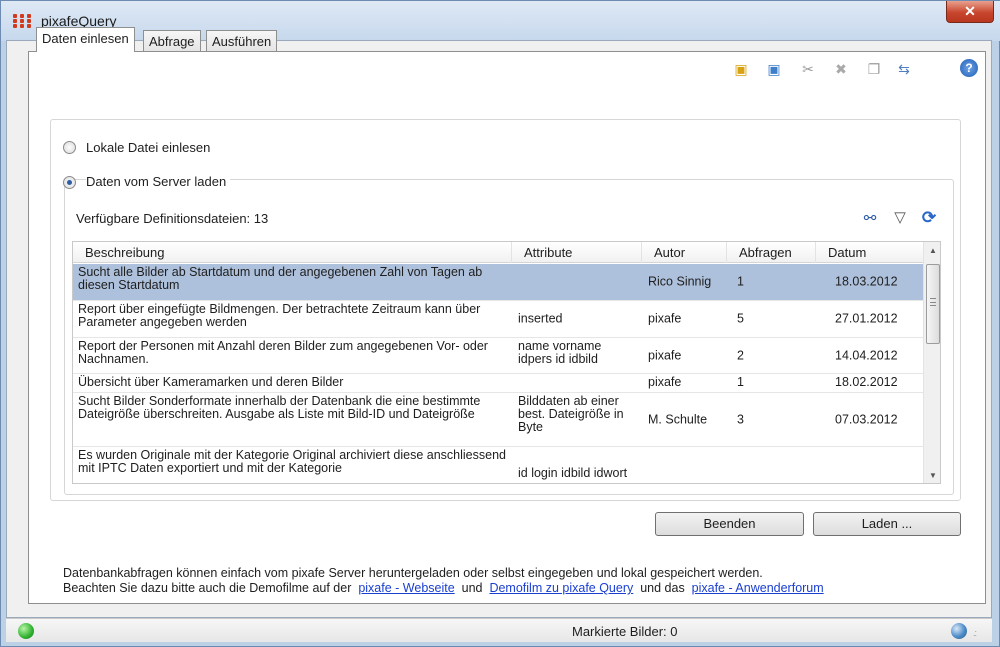  I want to click on table-scrollbar: ▲ ▼, so click(931, 362).